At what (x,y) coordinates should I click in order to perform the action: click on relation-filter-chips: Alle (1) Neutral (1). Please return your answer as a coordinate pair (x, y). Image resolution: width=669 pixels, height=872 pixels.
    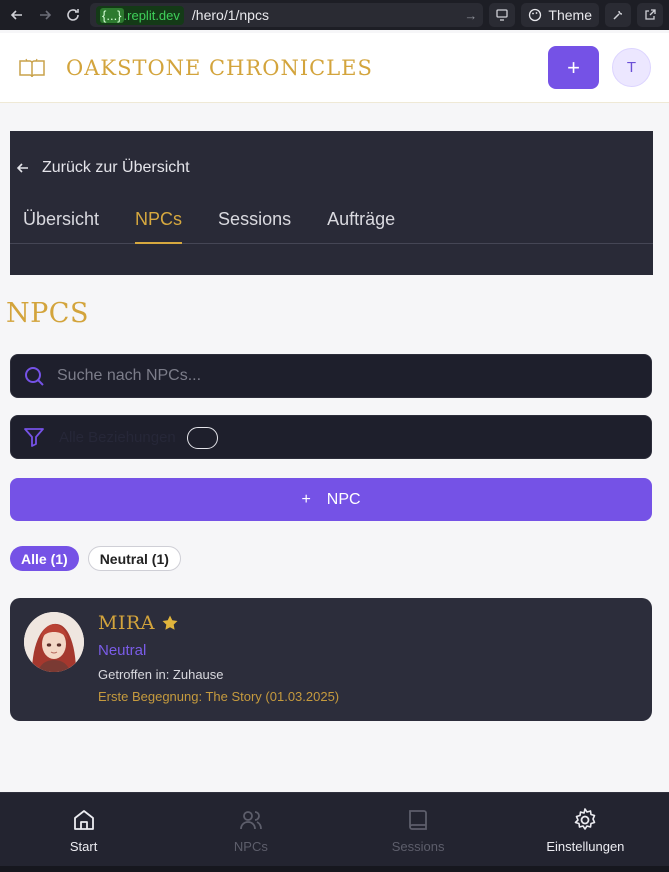
    Looking at the image, I should click on (95, 558).